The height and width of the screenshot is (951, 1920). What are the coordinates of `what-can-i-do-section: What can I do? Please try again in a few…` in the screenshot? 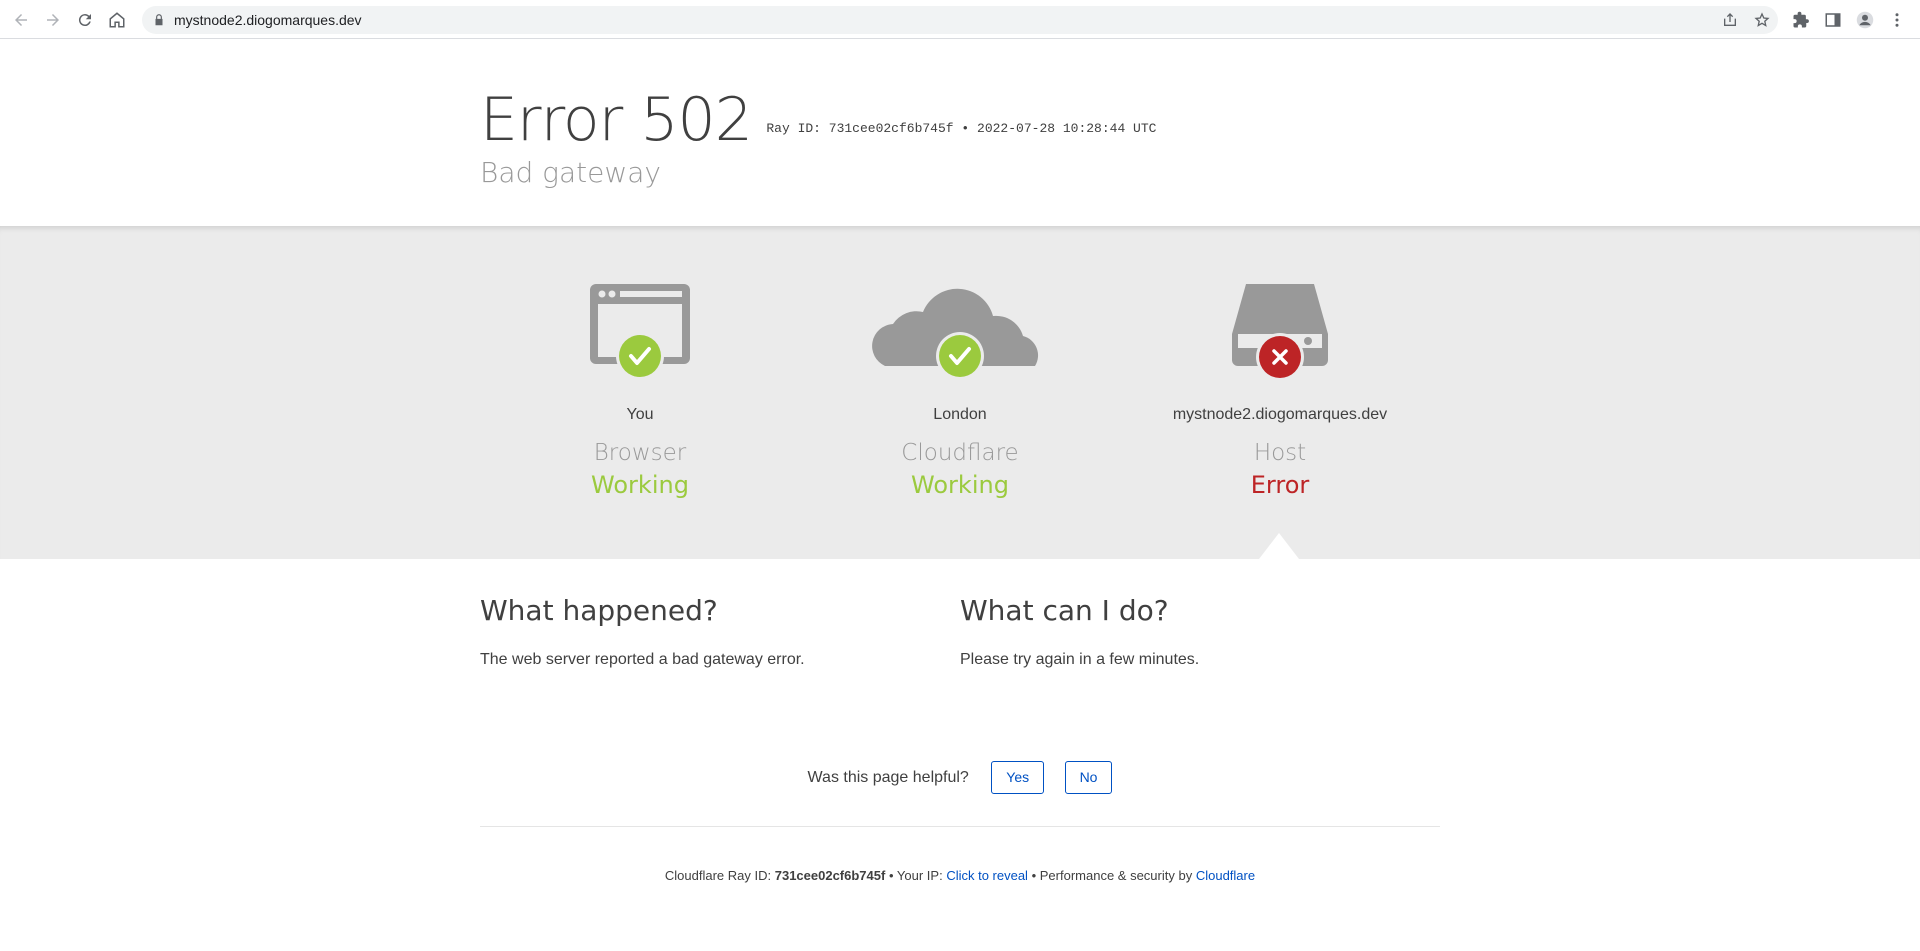 It's located at (1190, 631).